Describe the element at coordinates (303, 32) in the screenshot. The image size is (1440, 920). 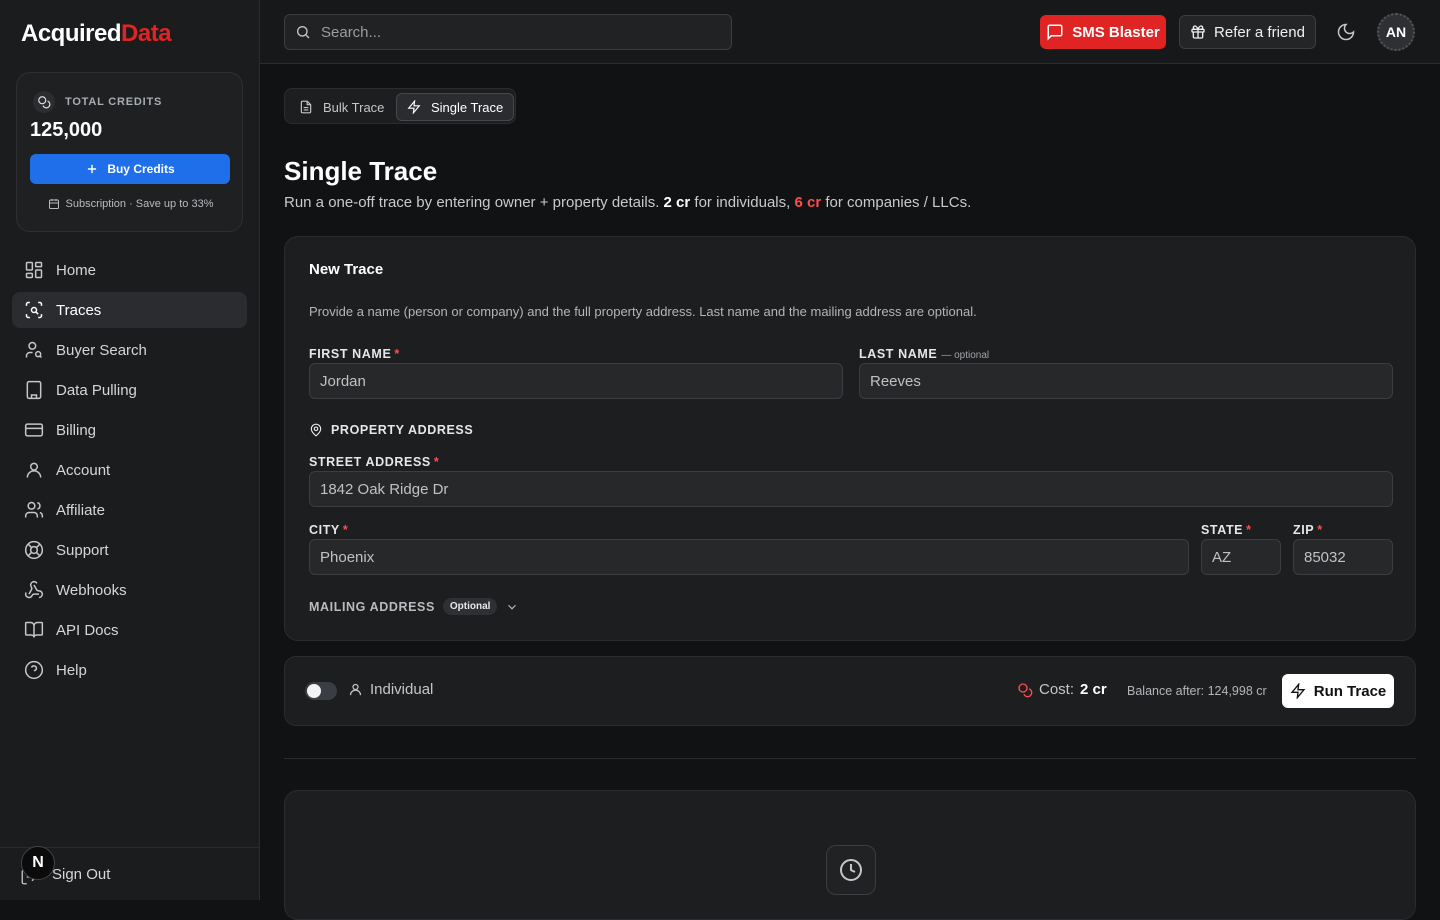
I see `search-icon` at that location.